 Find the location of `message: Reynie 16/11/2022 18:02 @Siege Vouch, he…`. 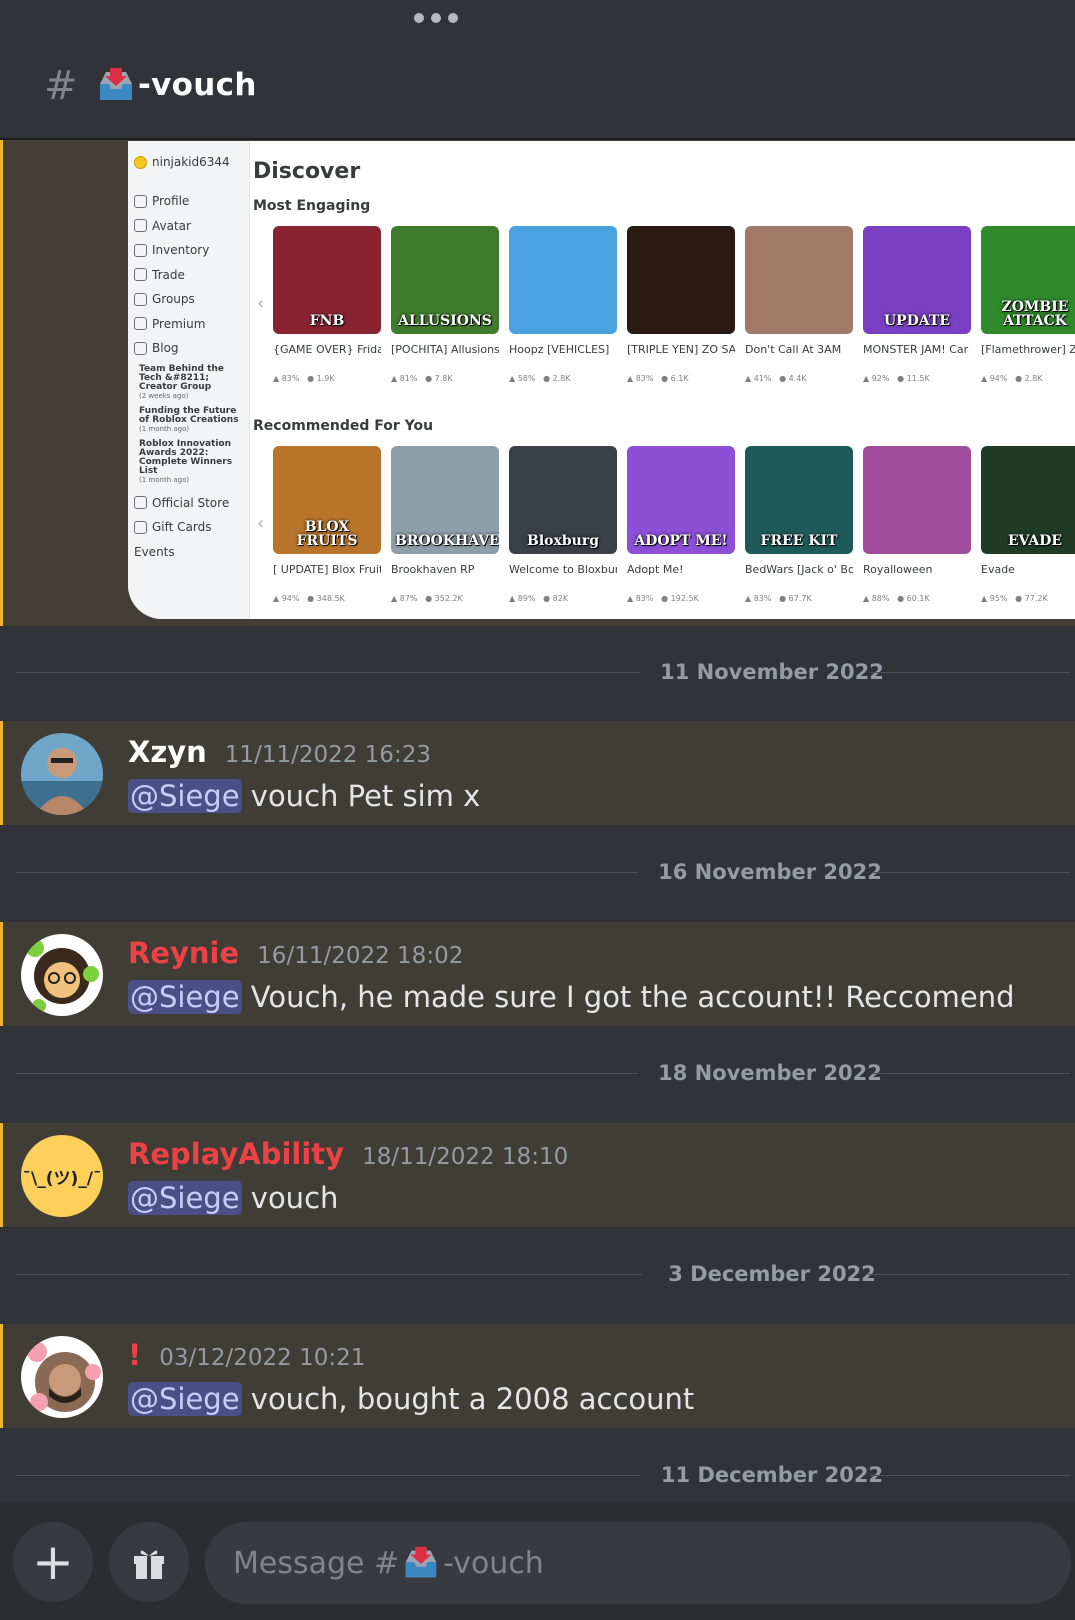

message: Reynie 16/11/2022 18:02 @Siege Vouch, he… is located at coordinates (537, 974).